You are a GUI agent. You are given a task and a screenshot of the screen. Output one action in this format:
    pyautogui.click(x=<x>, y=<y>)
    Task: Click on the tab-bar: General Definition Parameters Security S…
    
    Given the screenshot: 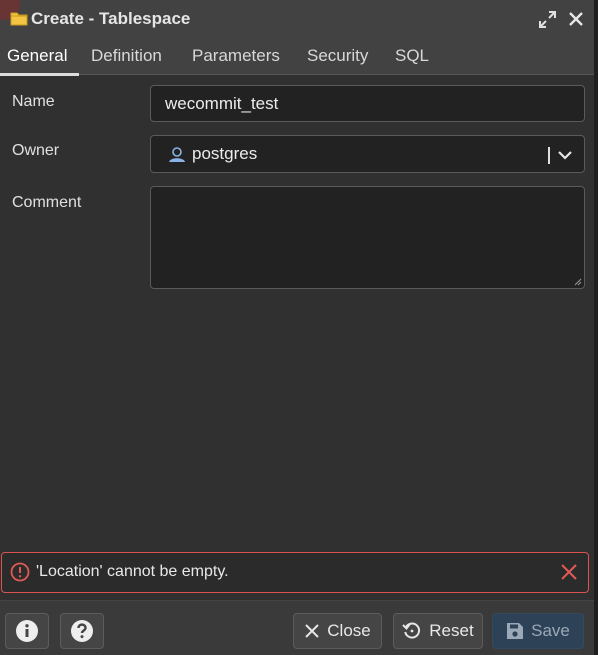 What is the action you would take?
    pyautogui.click(x=297, y=57)
    